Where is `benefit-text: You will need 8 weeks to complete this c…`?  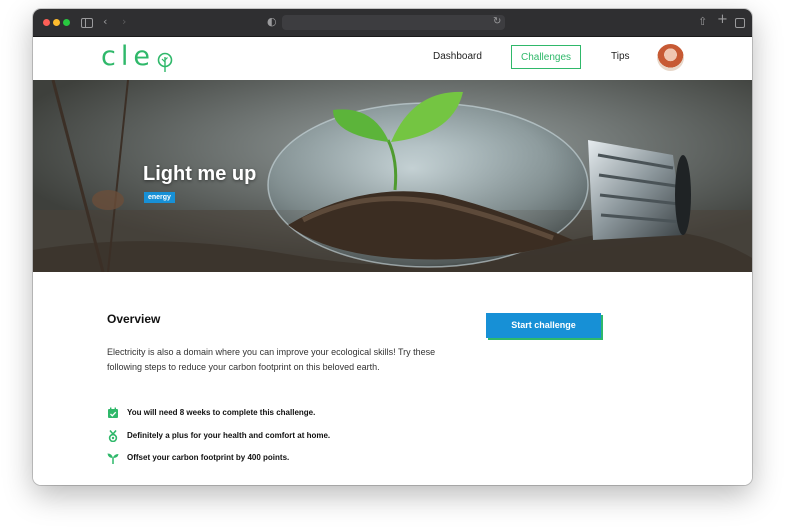
benefit-text: You will need 8 weeks to complete this c… is located at coordinates (221, 412).